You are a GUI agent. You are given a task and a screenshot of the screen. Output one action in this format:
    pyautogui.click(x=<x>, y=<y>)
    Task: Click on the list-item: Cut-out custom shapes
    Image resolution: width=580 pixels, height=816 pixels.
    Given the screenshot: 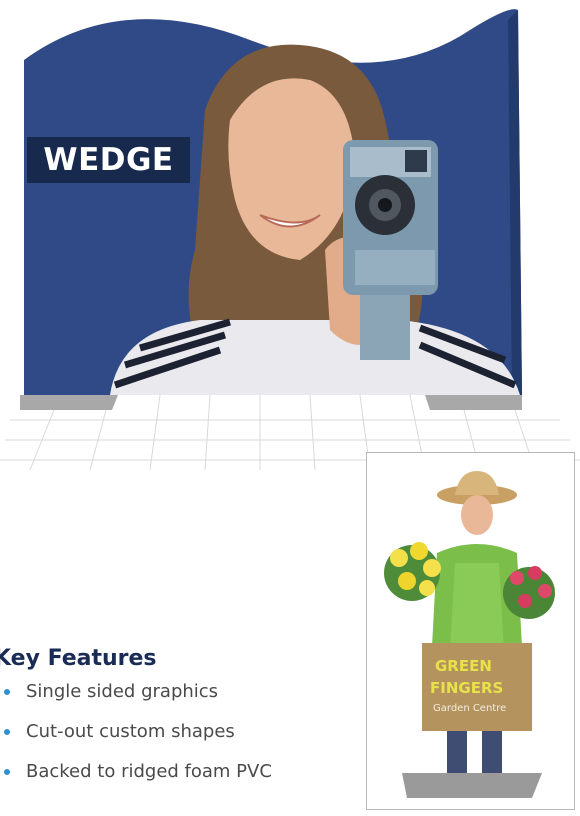 What is the action you would take?
    pyautogui.click(x=136, y=732)
    